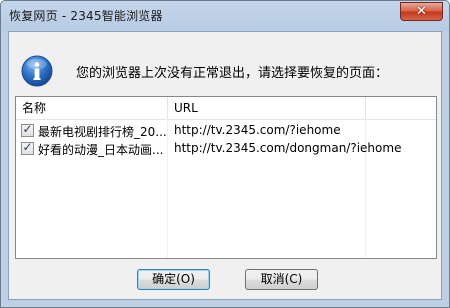 The width and height of the screenshot is (450, 308). I want to click on restore-prompt: 您的浏览器上次没有正常退出，请选择要恢复的页面：, so click(232, 73).